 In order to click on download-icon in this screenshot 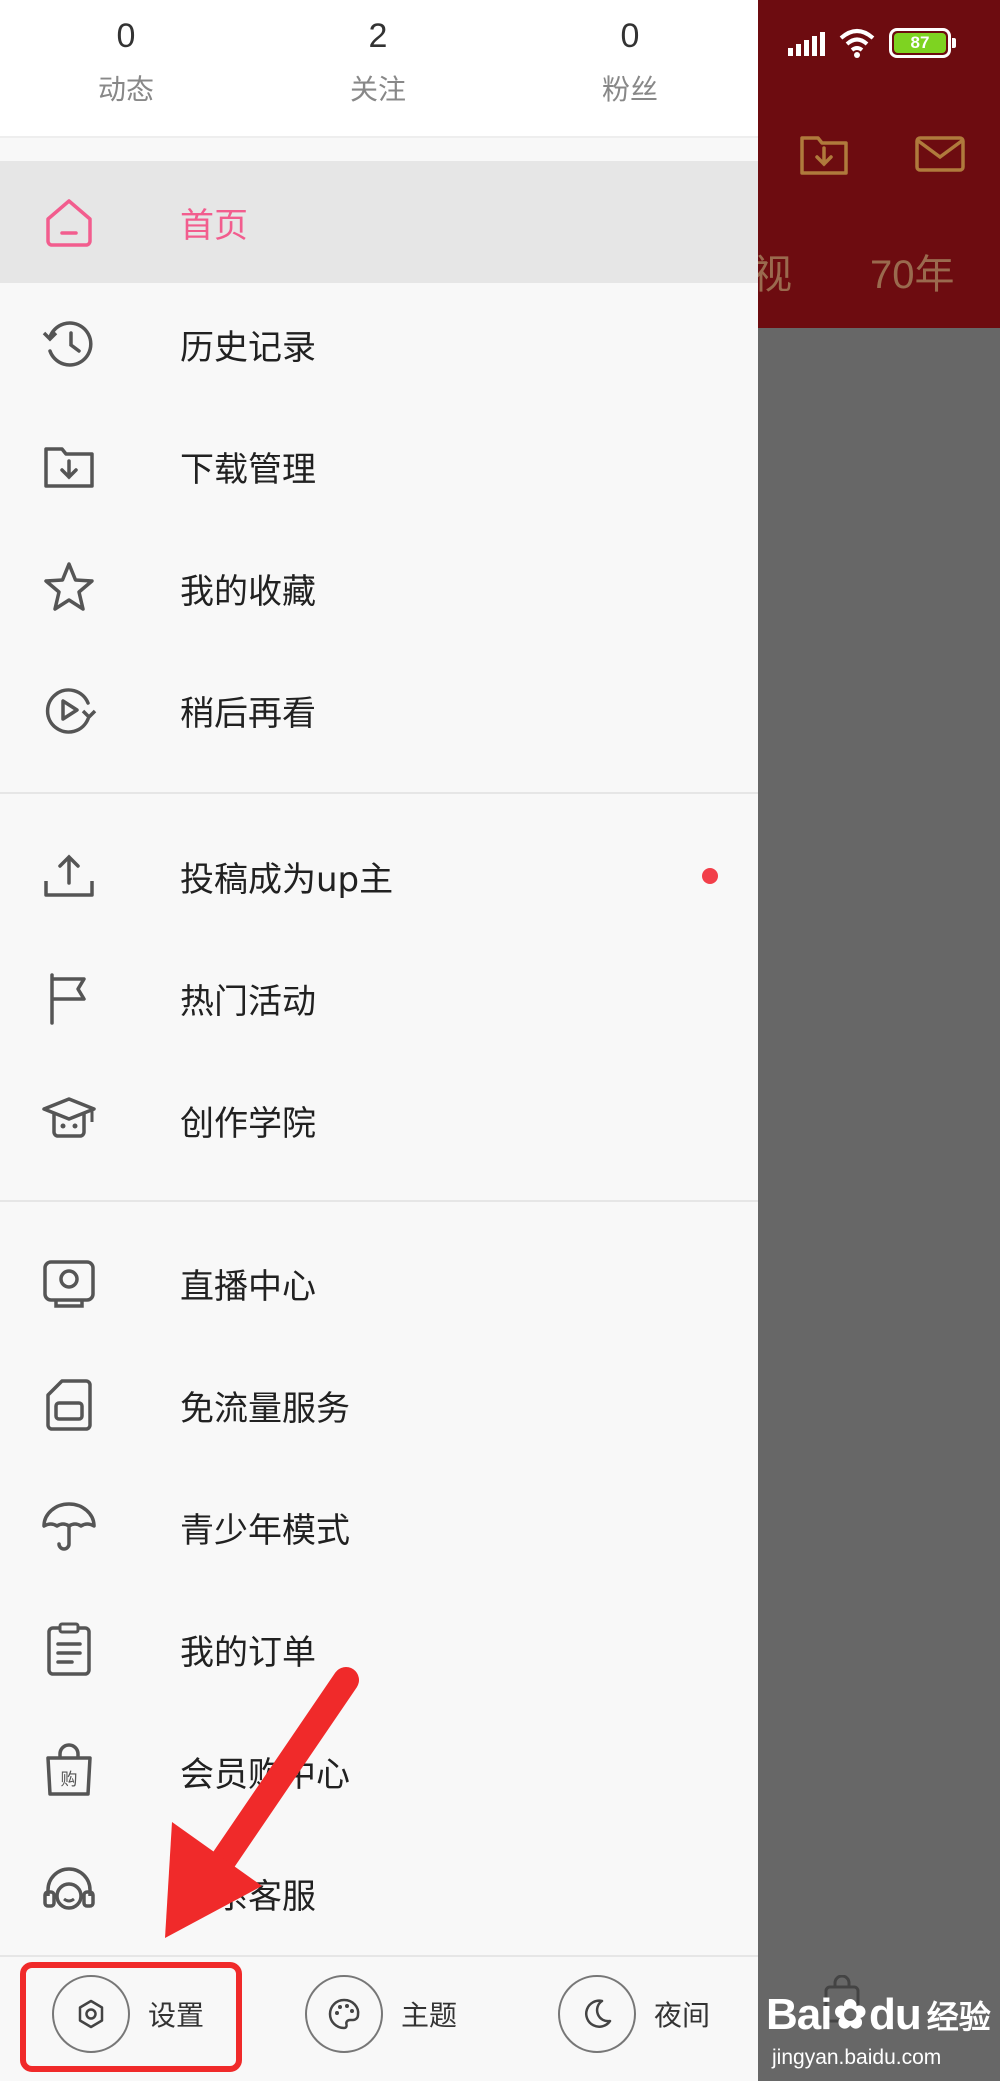, I will do `click(824, 154)`.